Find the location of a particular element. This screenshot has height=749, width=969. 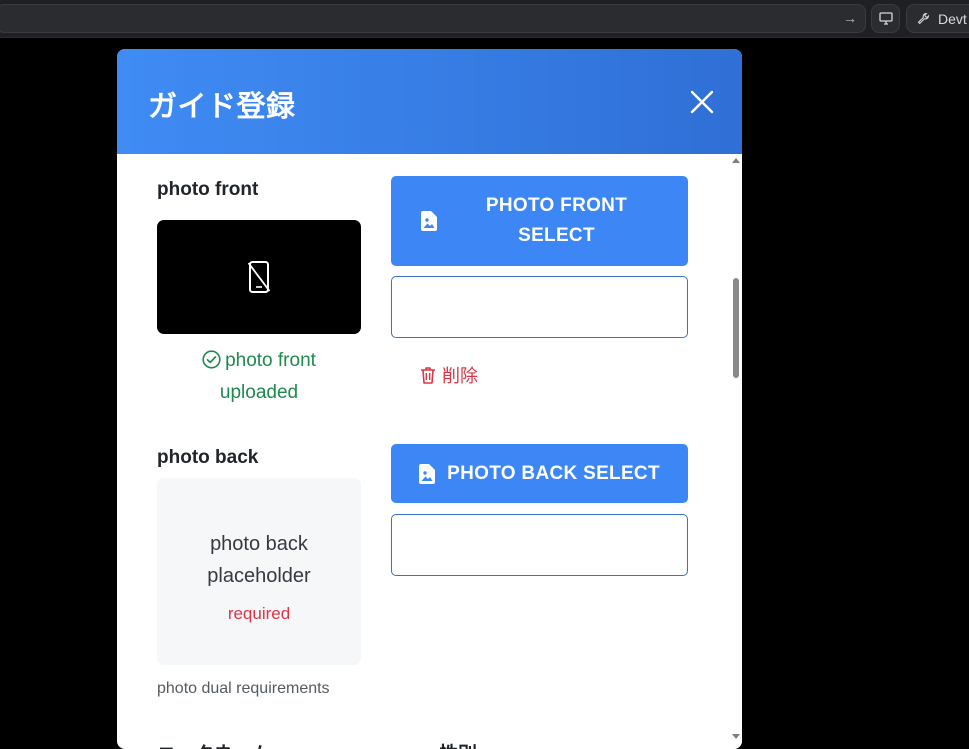

photo-back-select-label: PHOTO BACK SELECT is located at coordinates (553, 473).